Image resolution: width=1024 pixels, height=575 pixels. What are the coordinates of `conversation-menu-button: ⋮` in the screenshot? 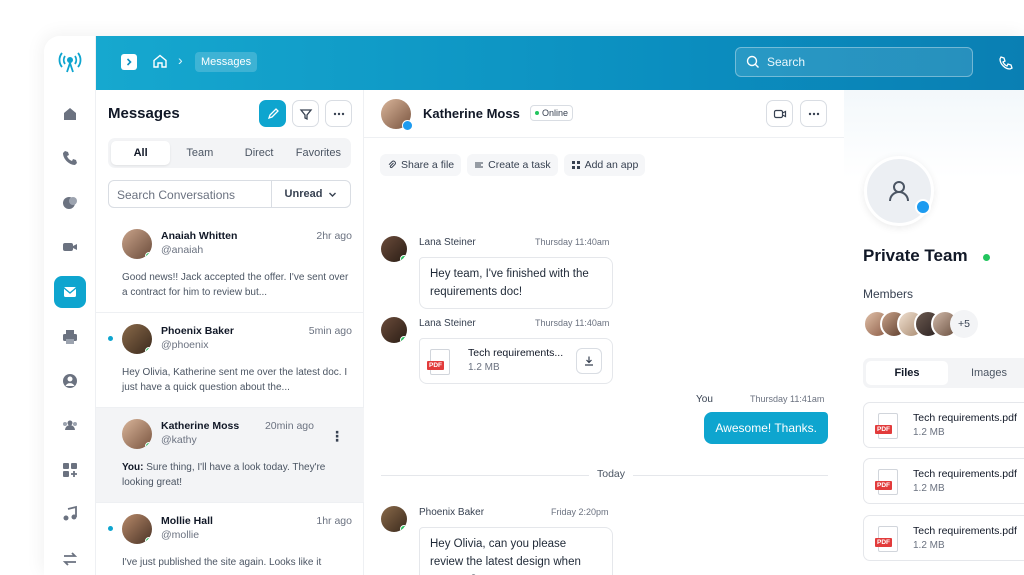 It's located at (337, 436).